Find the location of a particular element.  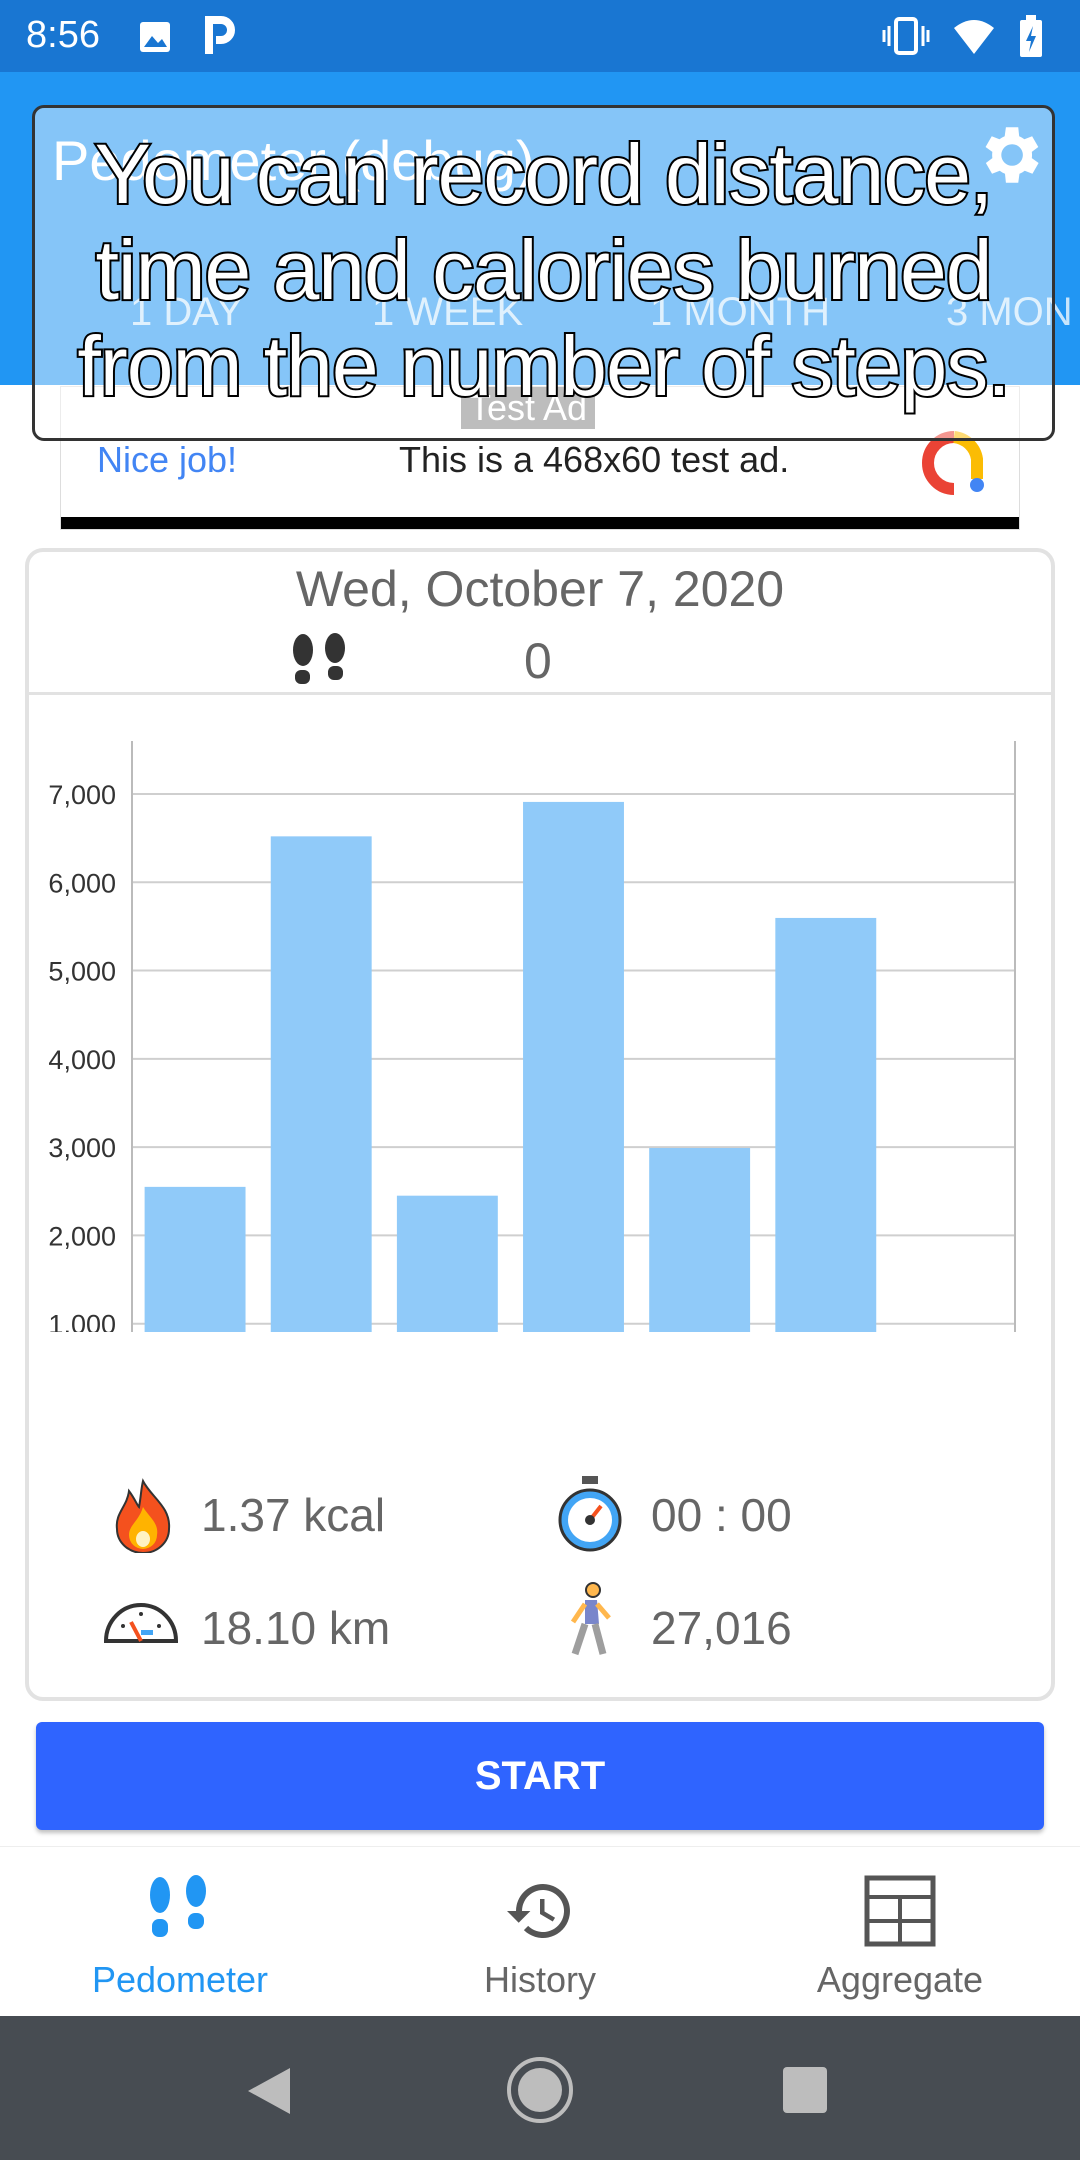

status-bar: 8:56 is located at coordinates (540, 36).